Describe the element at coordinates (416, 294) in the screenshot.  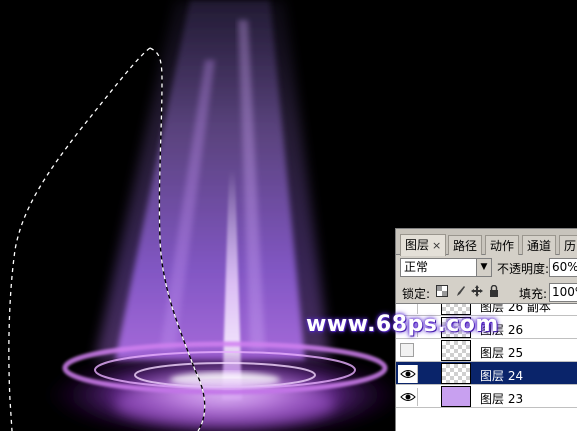
I see `lock-label: 锁定:` at that location.